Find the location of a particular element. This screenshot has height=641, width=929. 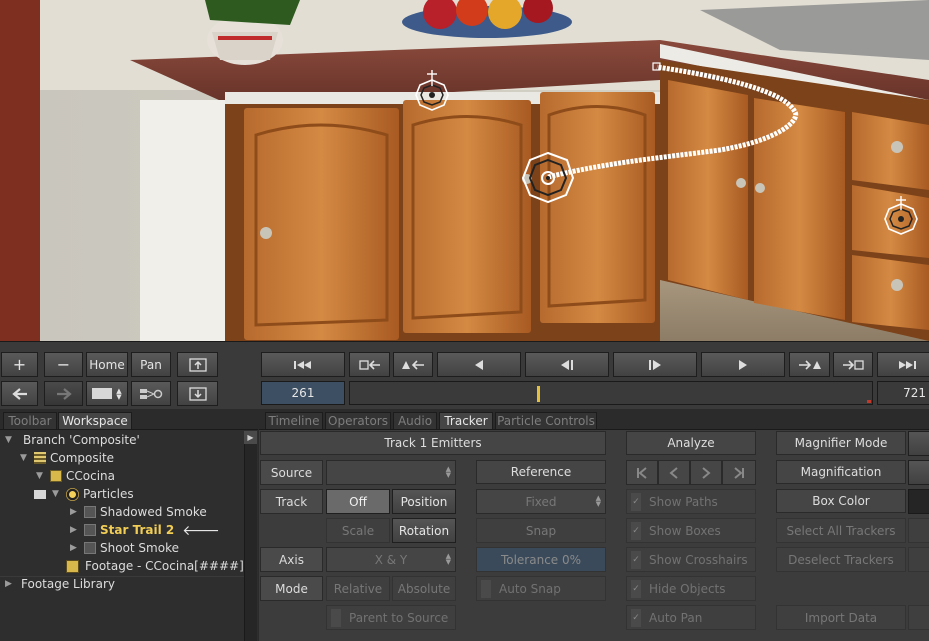

key-forward-button is located at coordinates (809, 364).